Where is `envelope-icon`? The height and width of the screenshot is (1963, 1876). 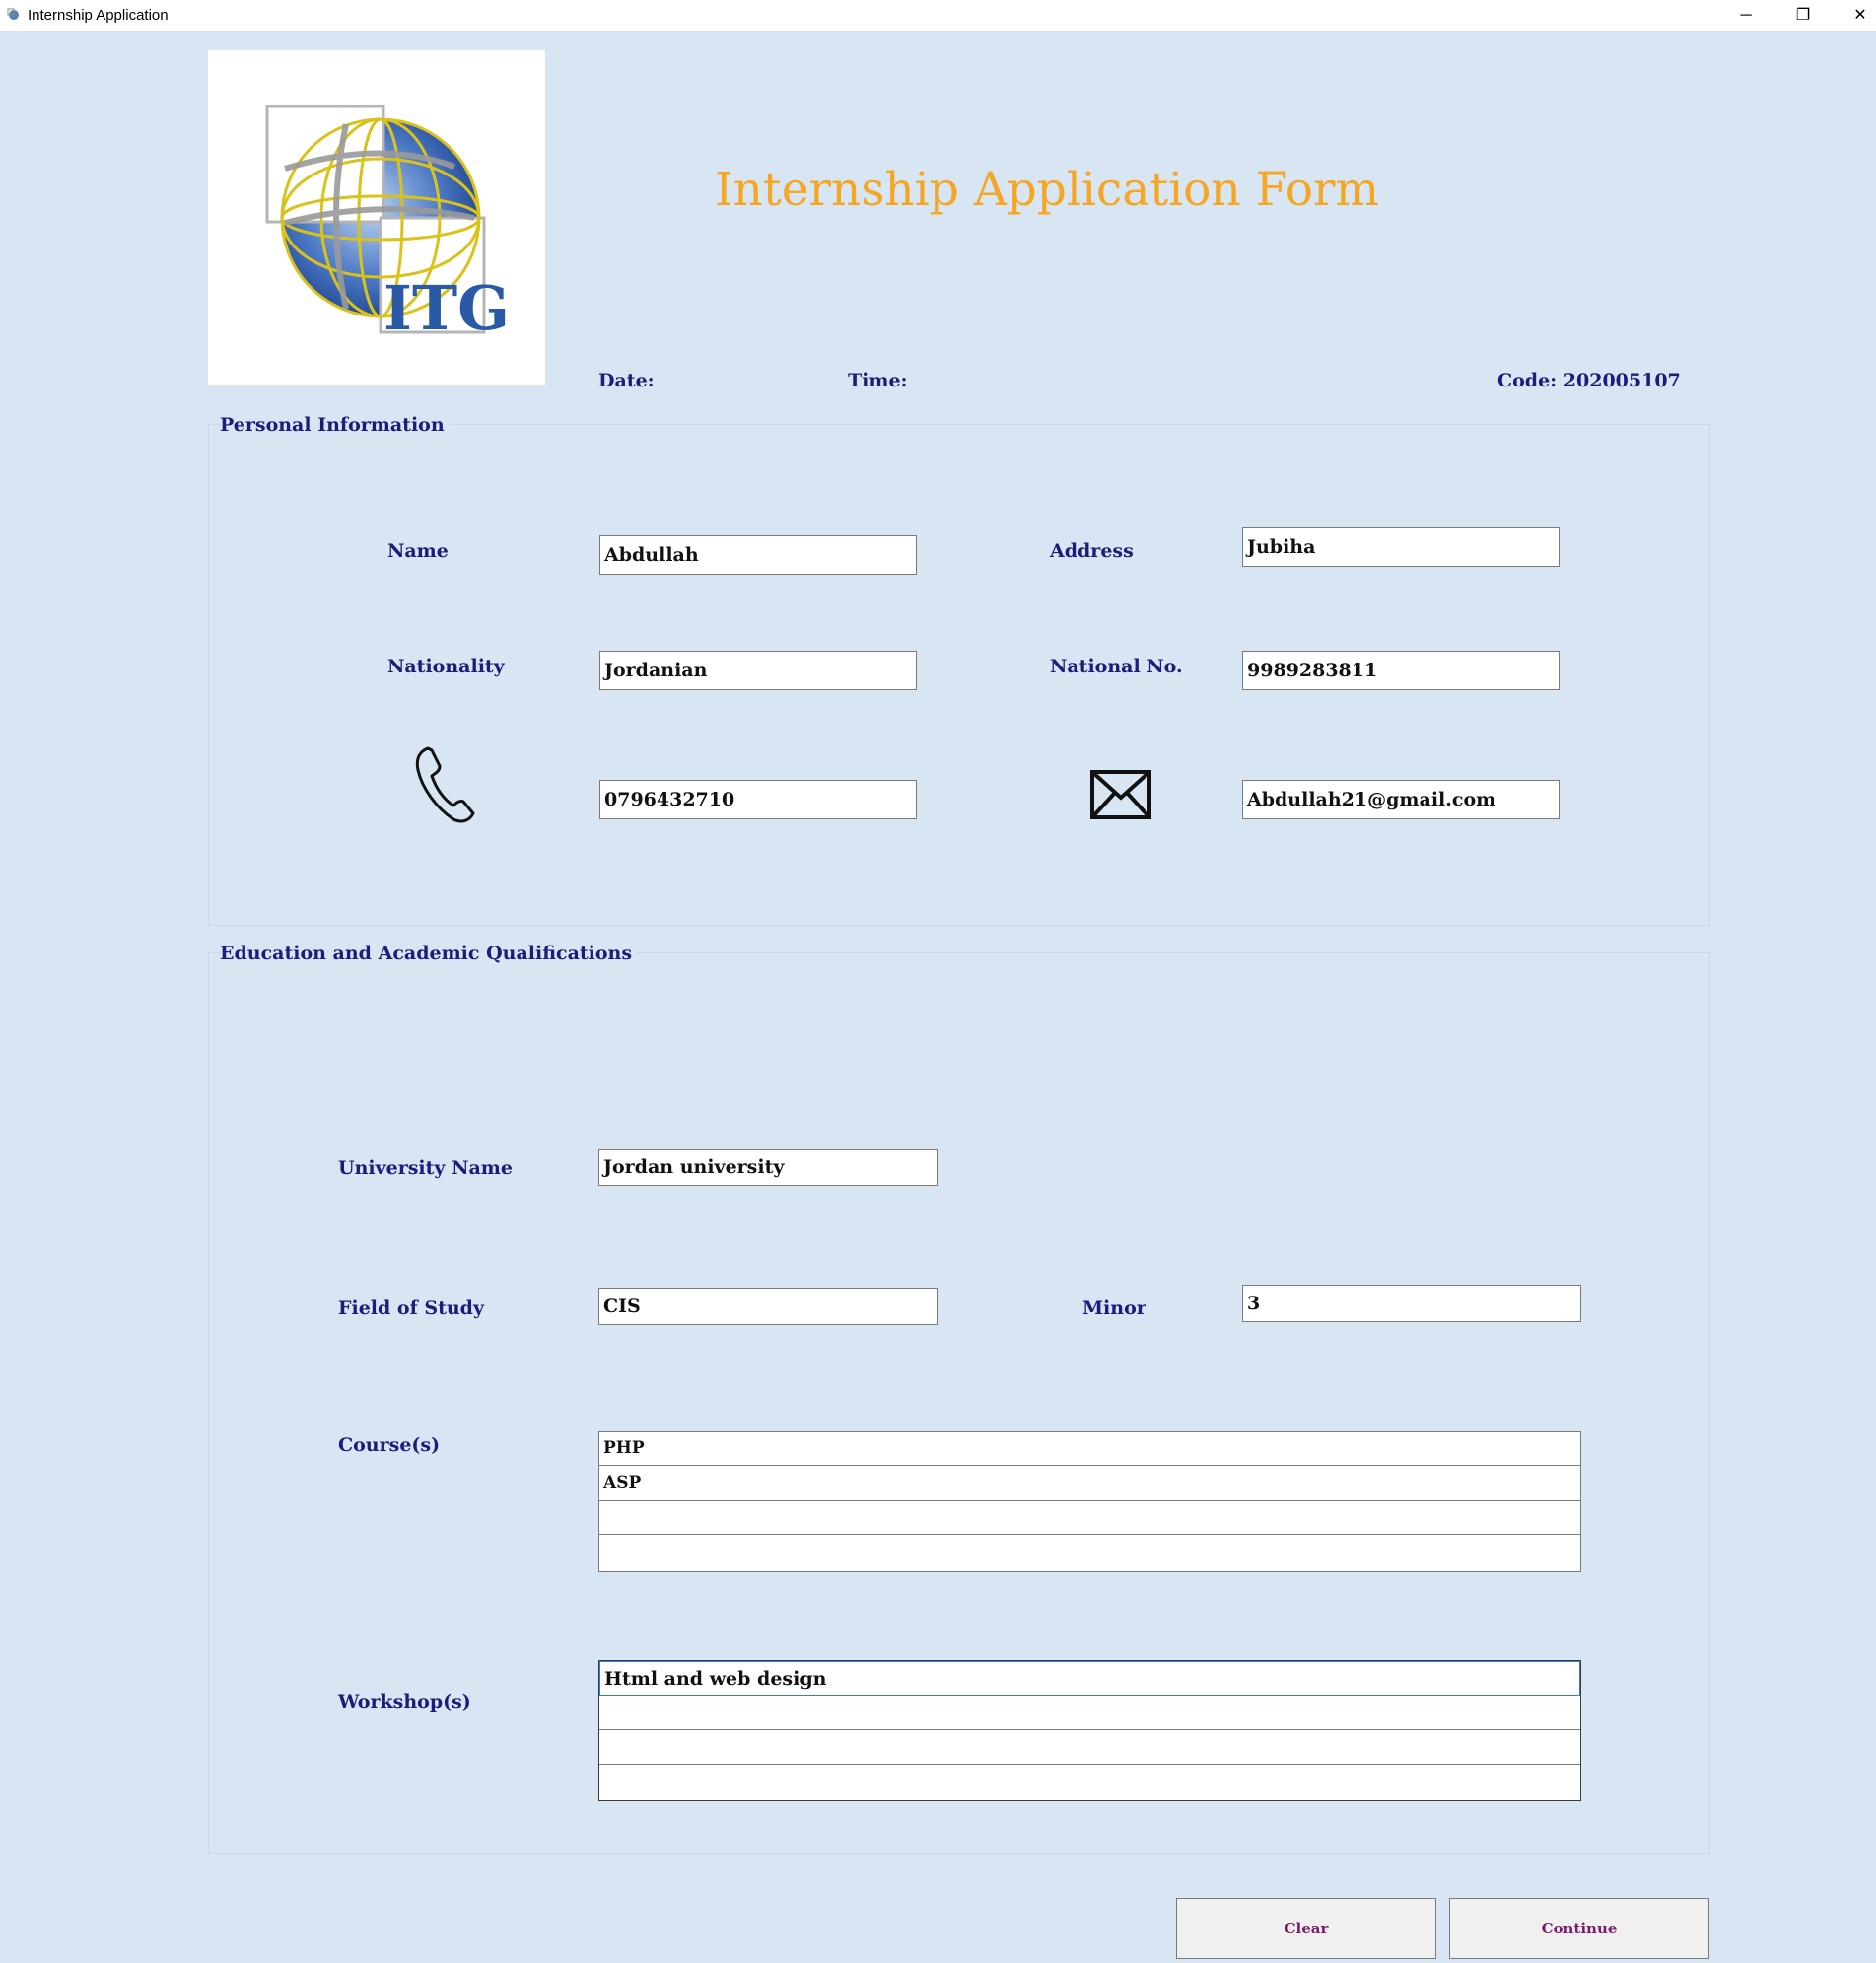 envelope-icon is located at coordinates (1120, 794).